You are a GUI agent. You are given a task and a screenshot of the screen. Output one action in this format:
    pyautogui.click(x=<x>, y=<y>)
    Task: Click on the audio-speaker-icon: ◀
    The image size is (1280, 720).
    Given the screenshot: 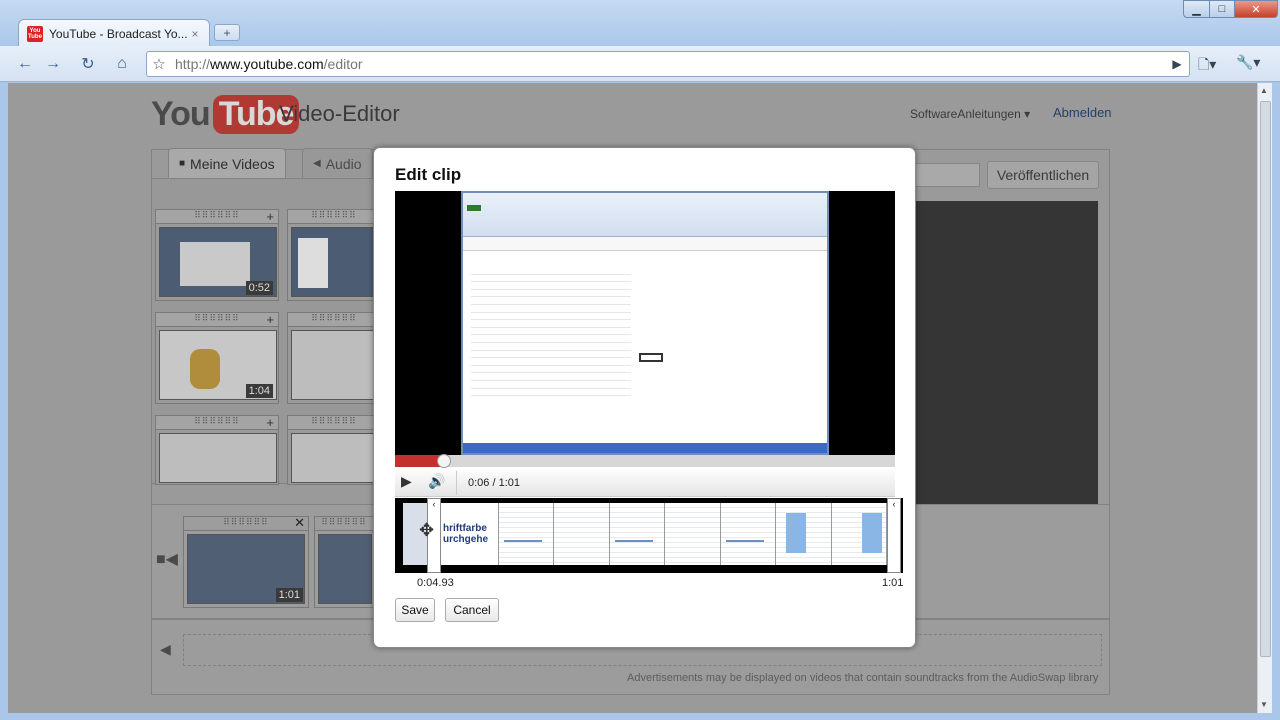 What is the action you would take?
    pyautogui.click(x=317, y=163)
    